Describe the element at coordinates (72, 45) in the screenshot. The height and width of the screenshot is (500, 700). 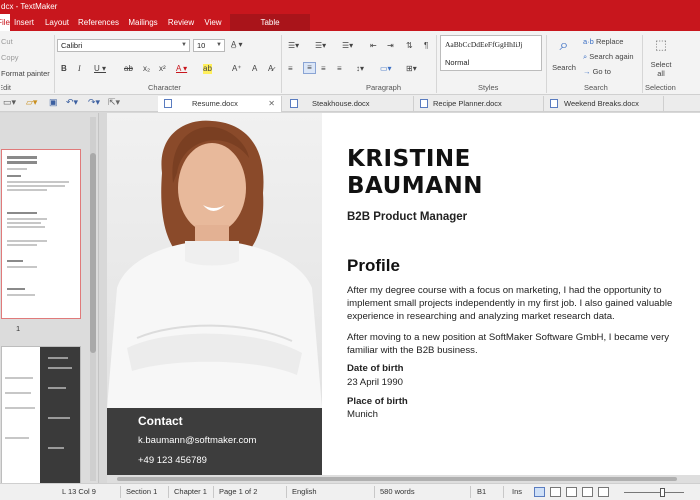
I see `font-name-value: Calibri` at that location.